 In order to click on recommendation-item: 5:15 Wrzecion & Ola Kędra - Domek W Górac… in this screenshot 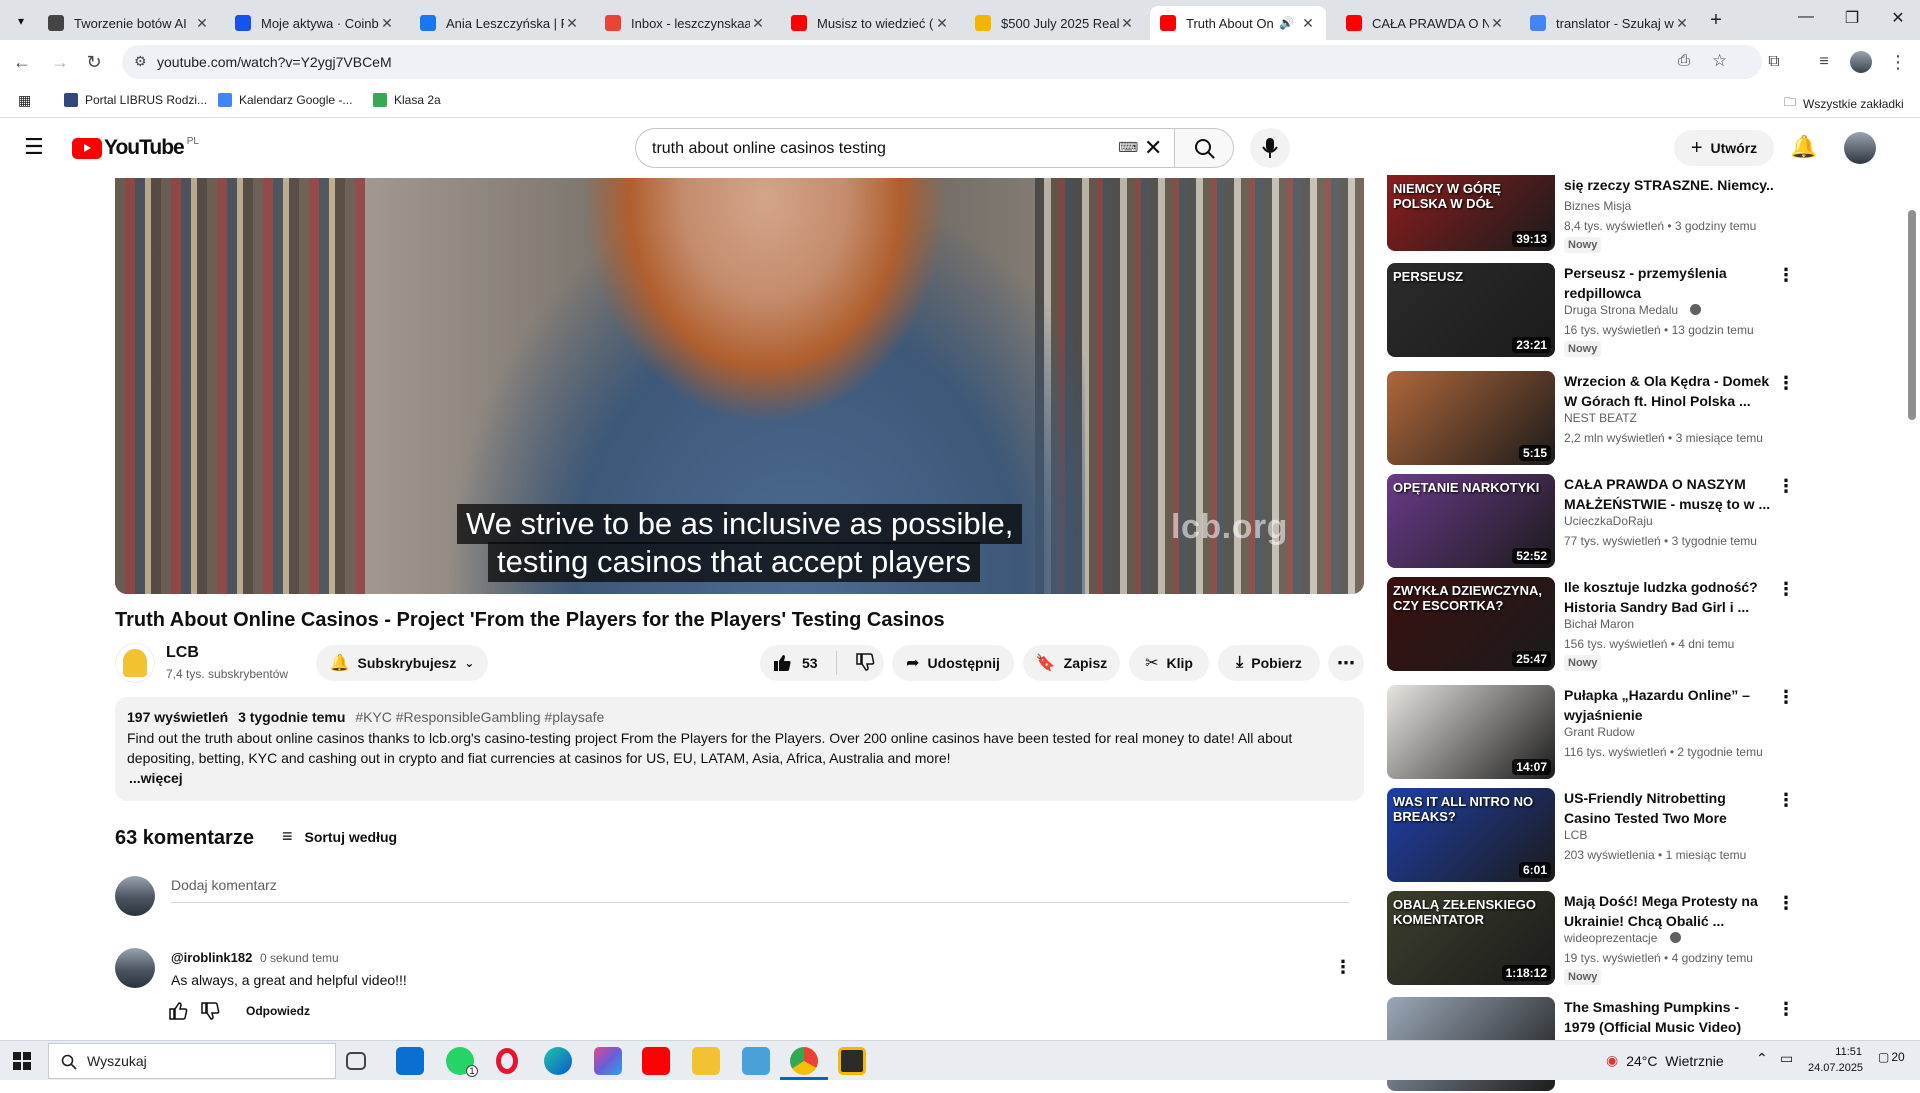, I will do `click(1647, 419)`.